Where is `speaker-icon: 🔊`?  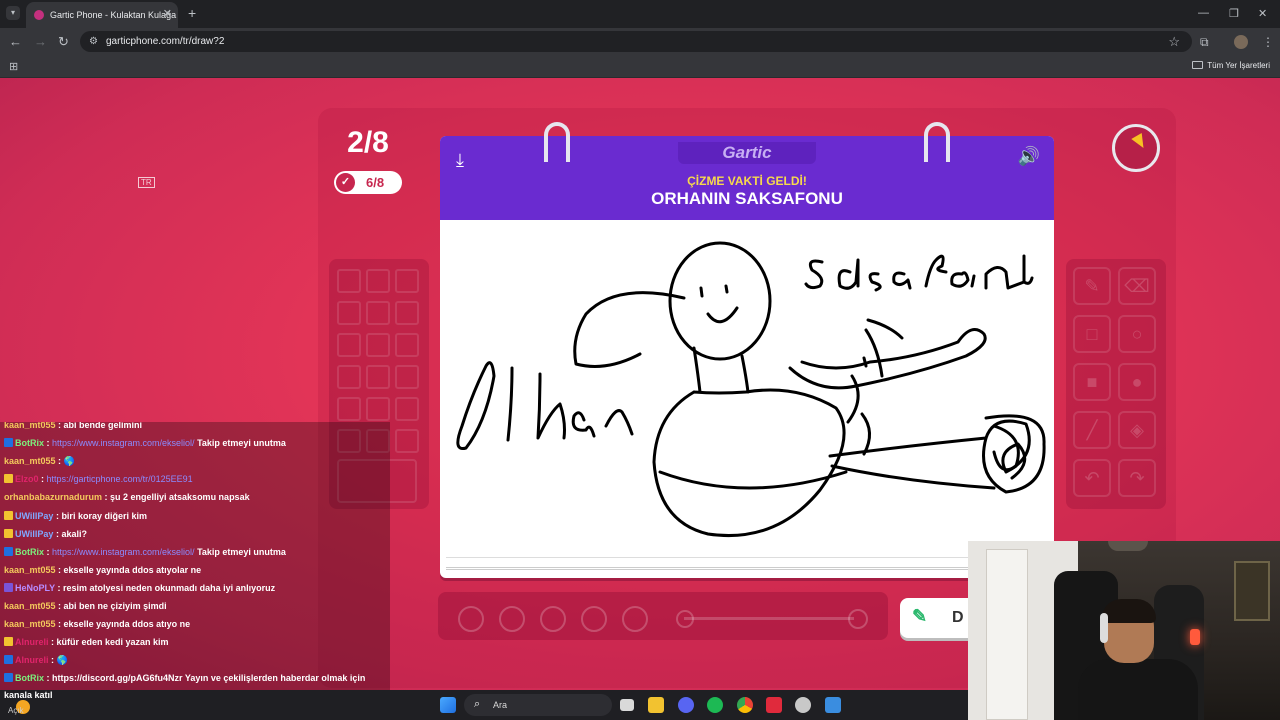
speaker-icon: 🔊 is located at coordinates (1029, 156).